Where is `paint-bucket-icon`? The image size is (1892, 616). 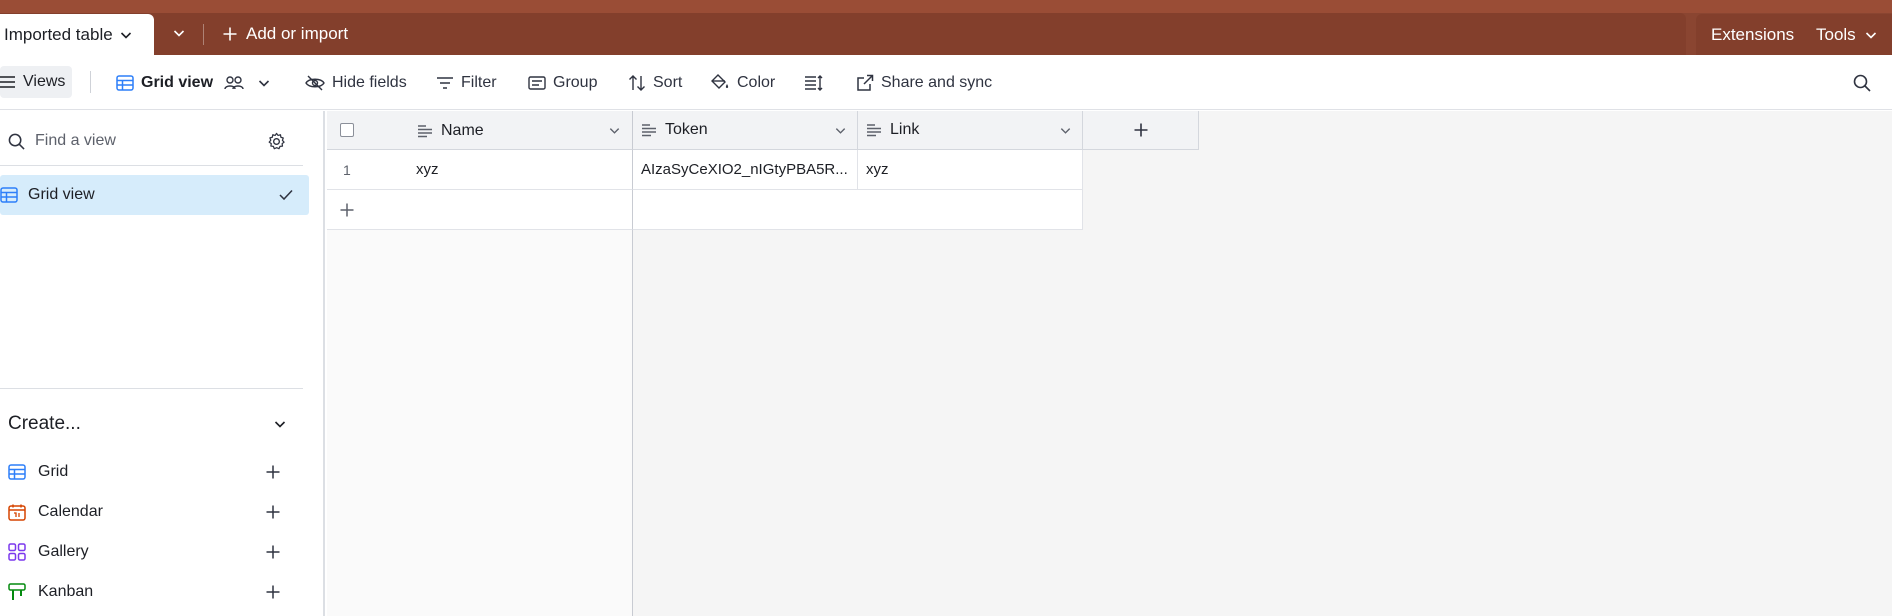 paint-bucket-icon is located at coordinates (720, 82).